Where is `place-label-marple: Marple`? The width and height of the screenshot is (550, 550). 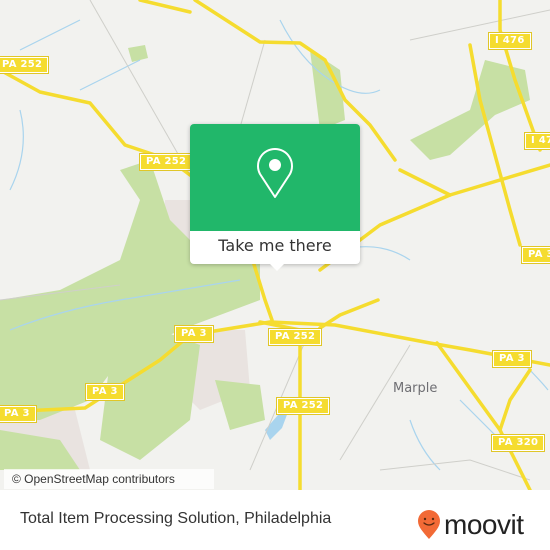
place-label-marple: Marple is located at coordinates (415, 388).